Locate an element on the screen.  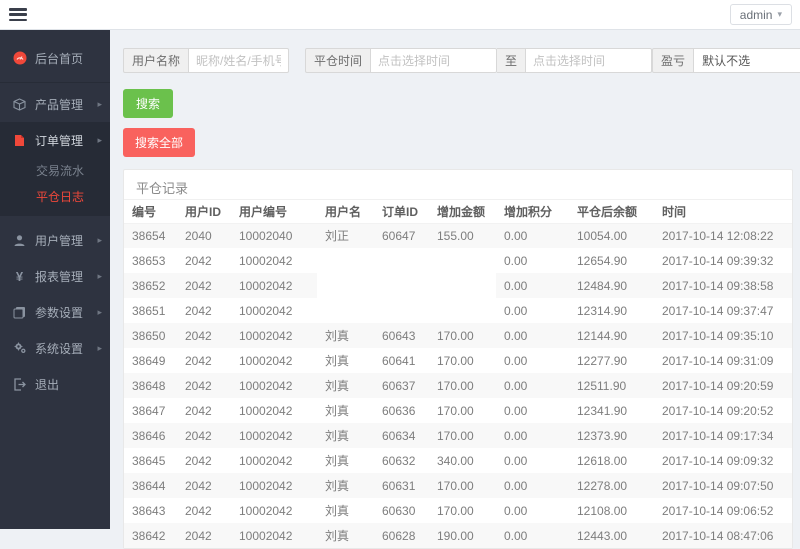
table-cell: 2017-10-14 09:39:32 is located at coordinates (723, 260).